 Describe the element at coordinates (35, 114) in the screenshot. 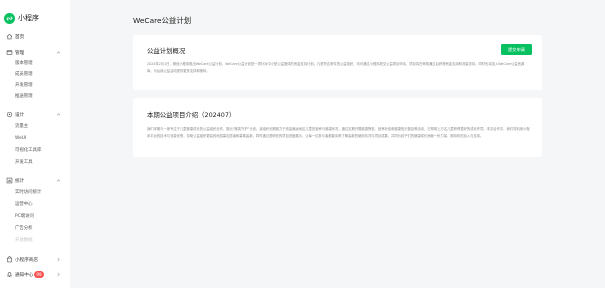

I see `sidebar-group-design: 设计` at that location.